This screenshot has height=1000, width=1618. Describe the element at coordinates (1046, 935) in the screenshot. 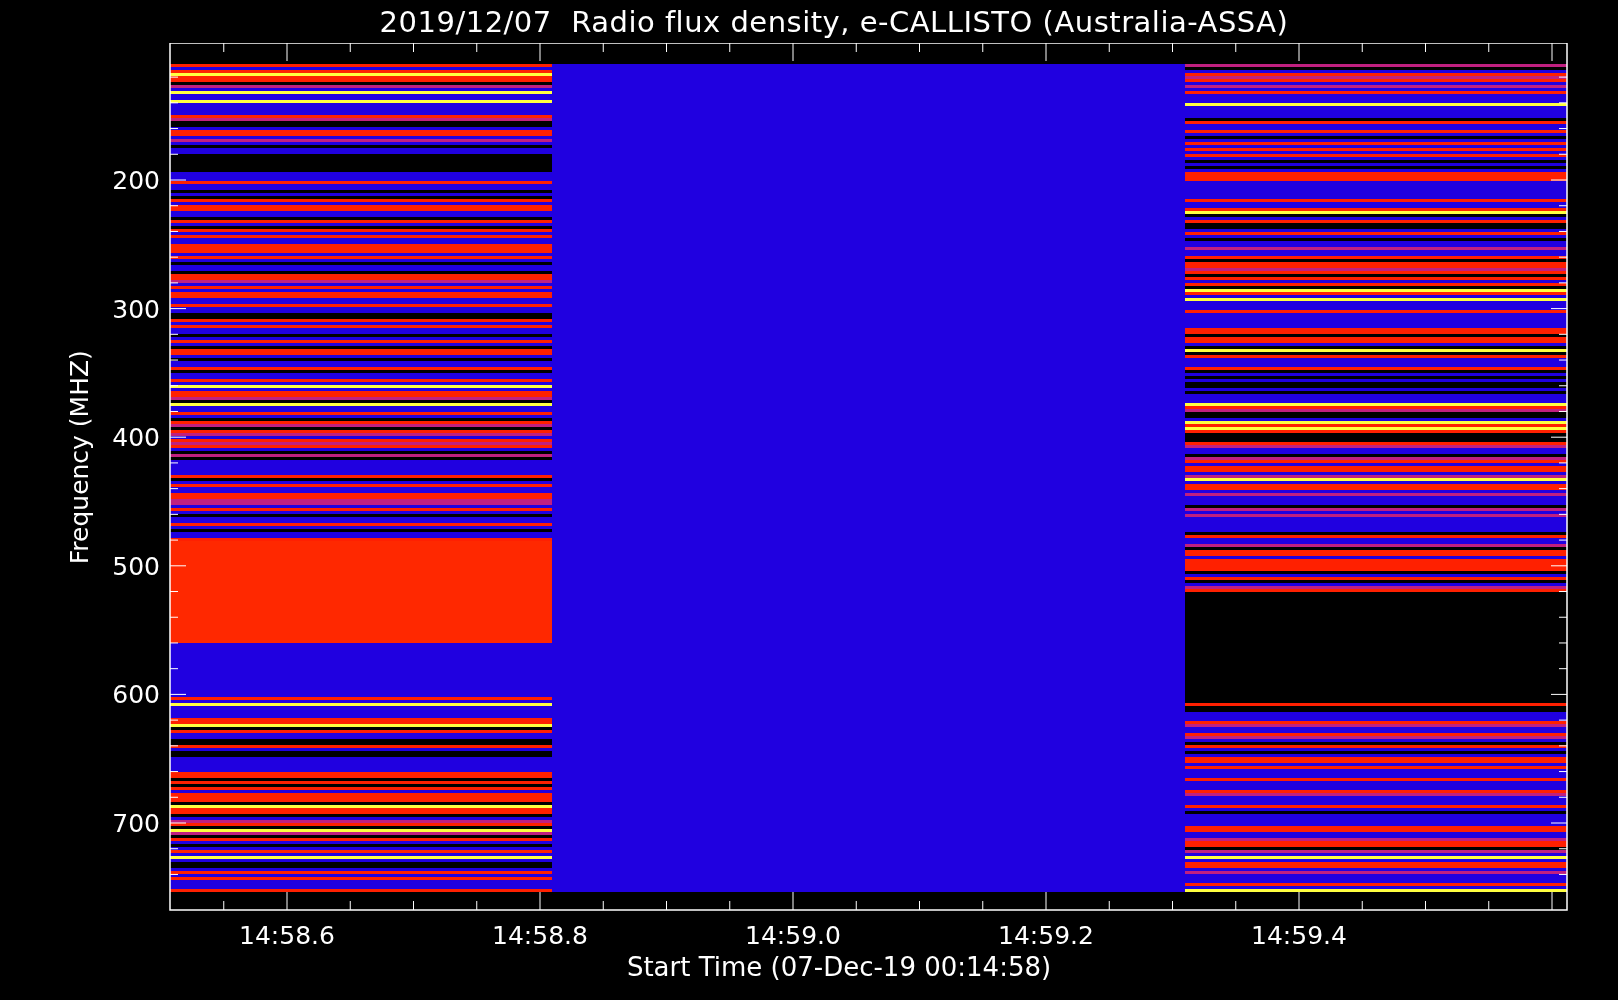

I see `x-tick-label: 14:59.2` at that location.